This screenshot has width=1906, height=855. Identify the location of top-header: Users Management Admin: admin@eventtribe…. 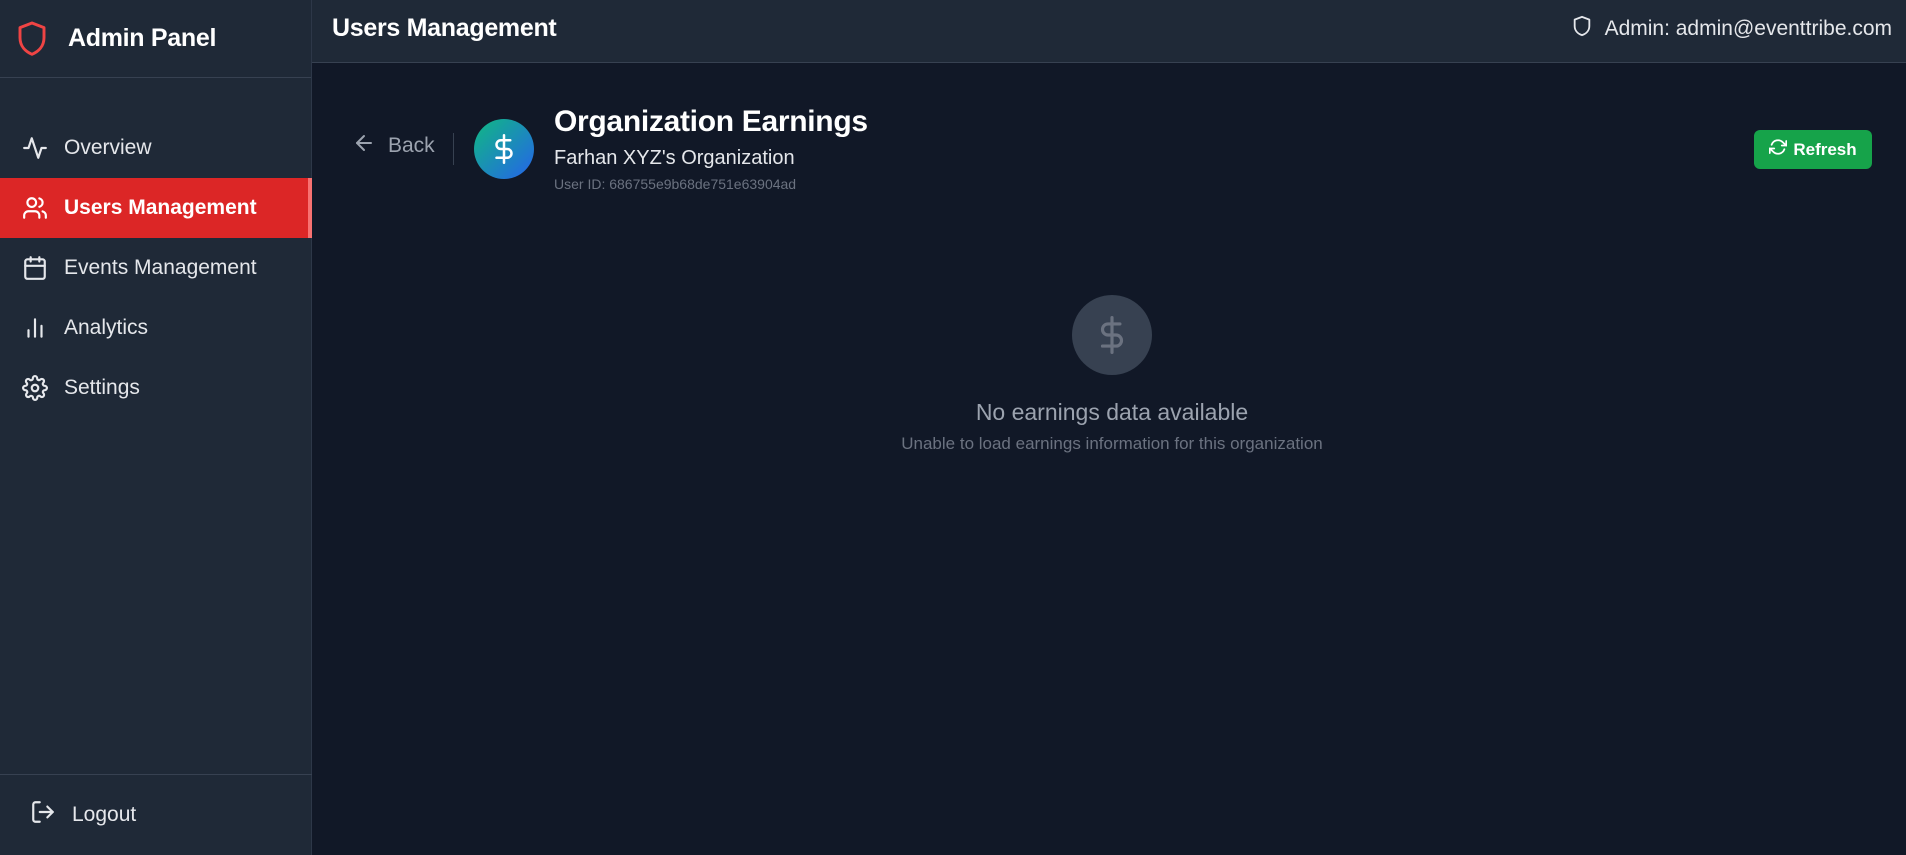
(1109, 31).